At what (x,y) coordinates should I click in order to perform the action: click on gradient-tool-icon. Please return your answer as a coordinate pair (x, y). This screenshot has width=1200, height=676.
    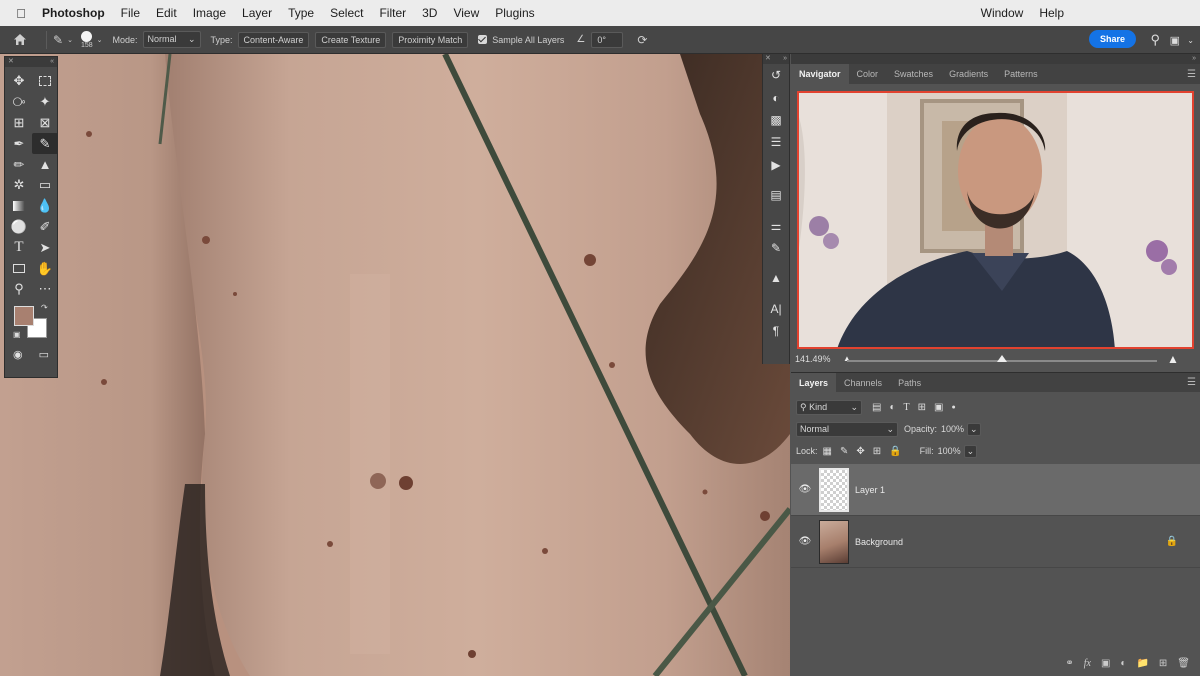
    Looking at the image, I should click on (19, 206).